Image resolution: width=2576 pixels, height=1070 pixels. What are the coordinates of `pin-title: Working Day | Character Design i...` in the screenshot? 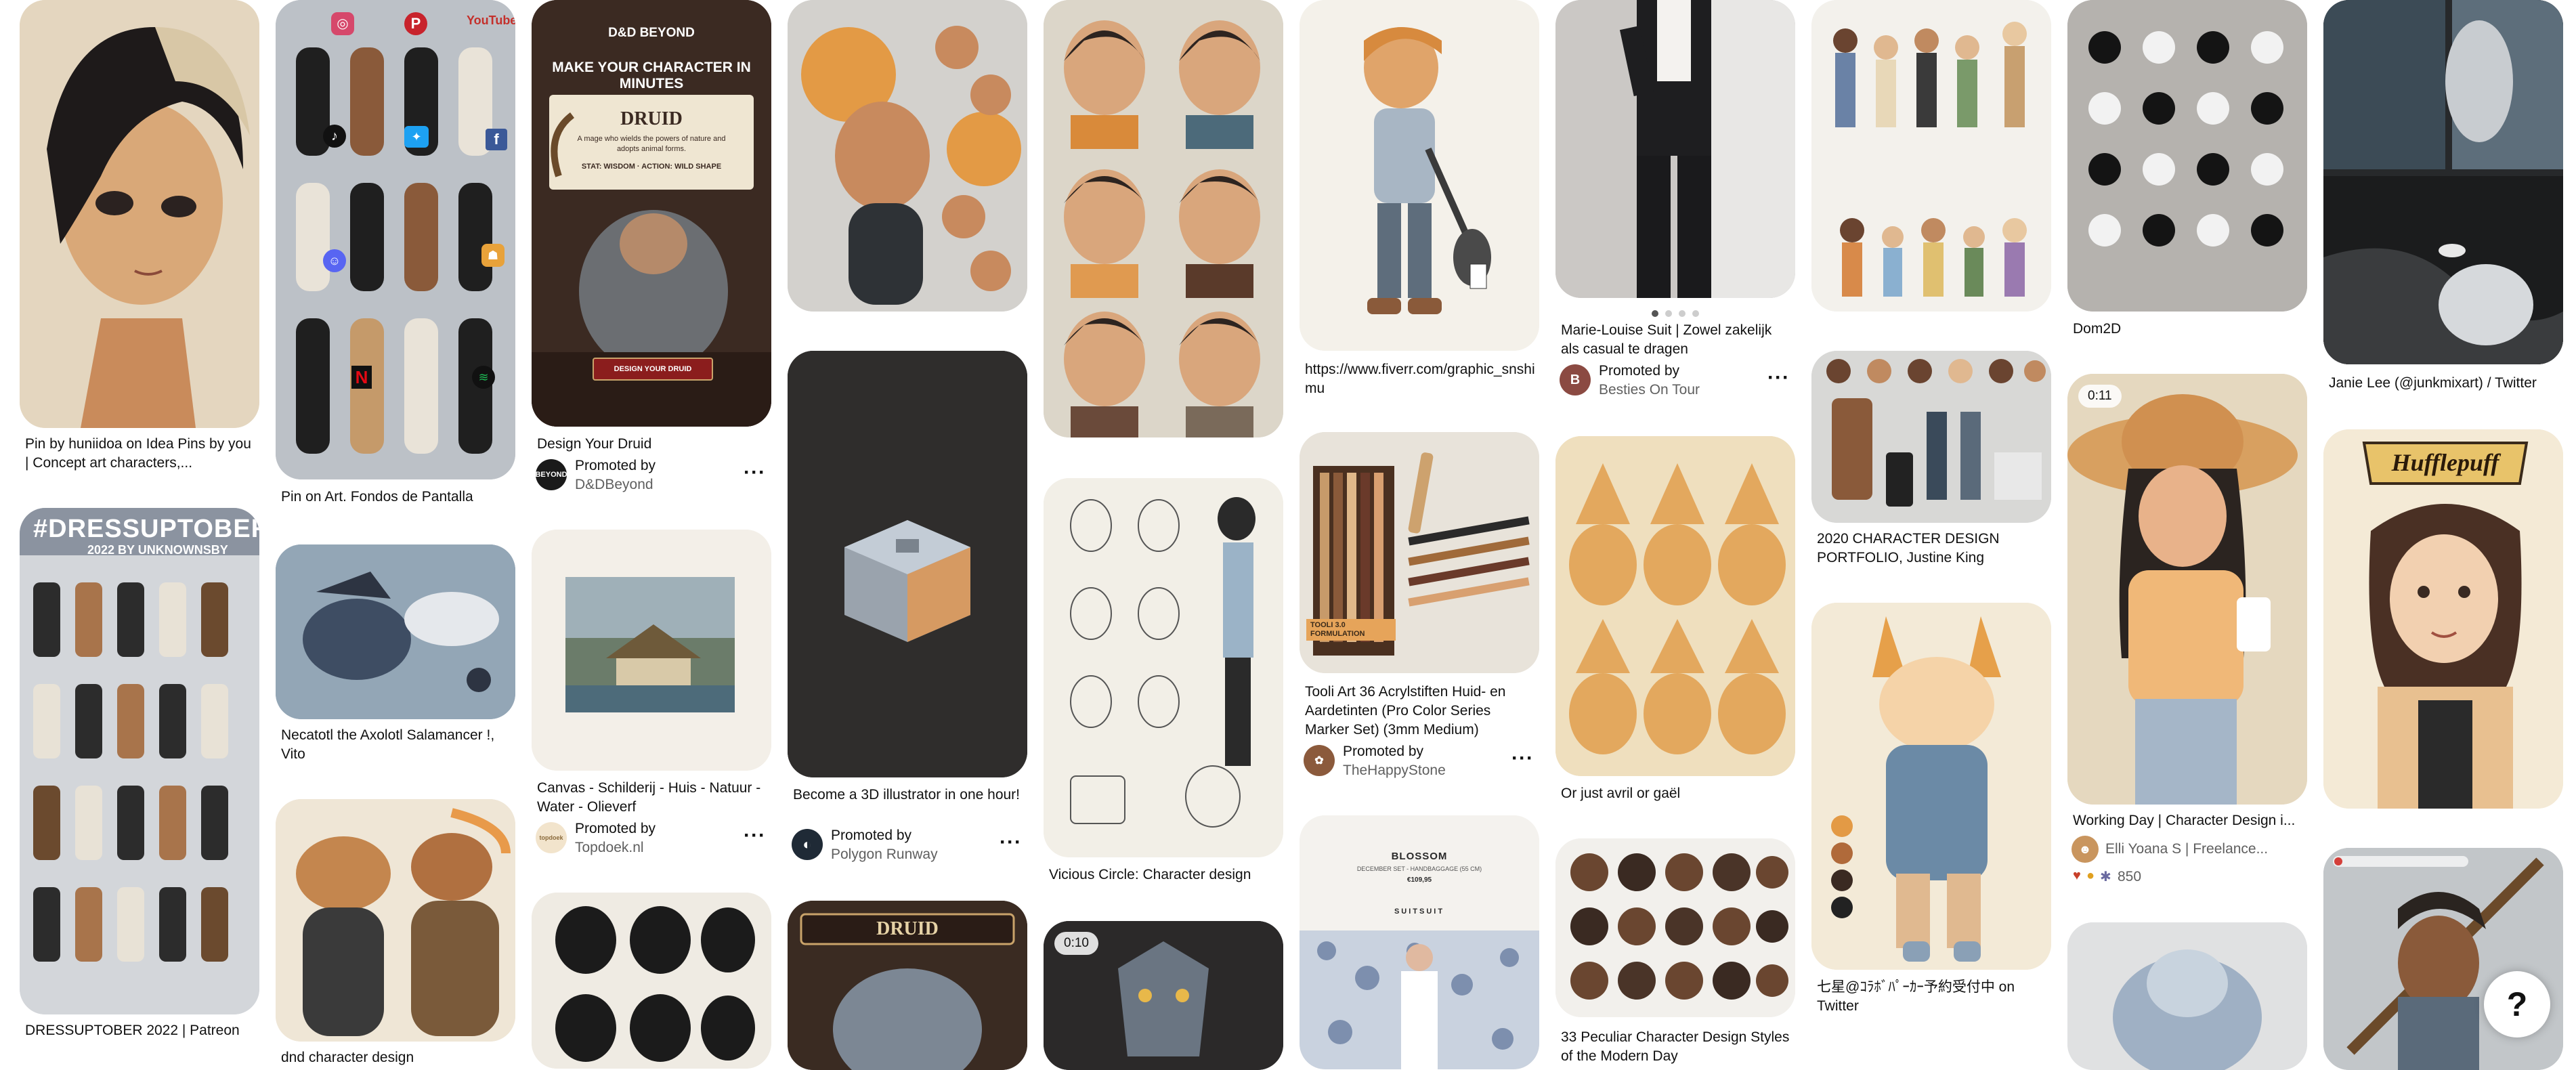 It's located at (2188, 820).